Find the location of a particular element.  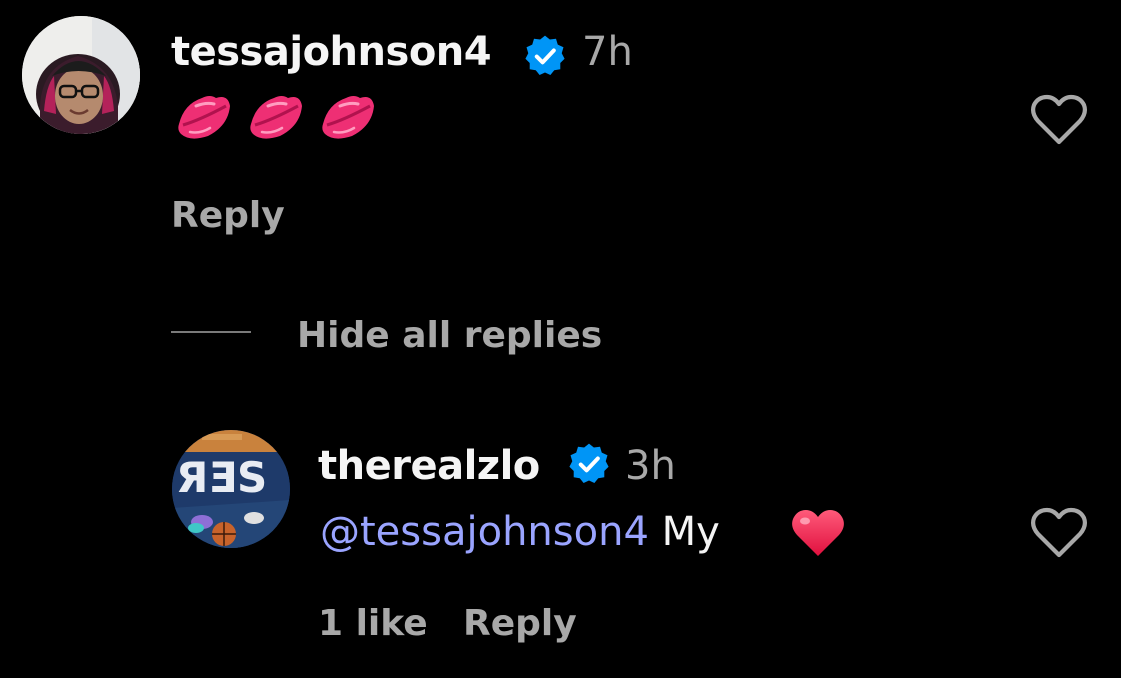

avatar-therealzlo: ЯƎS is located at coordinates (231, 489).